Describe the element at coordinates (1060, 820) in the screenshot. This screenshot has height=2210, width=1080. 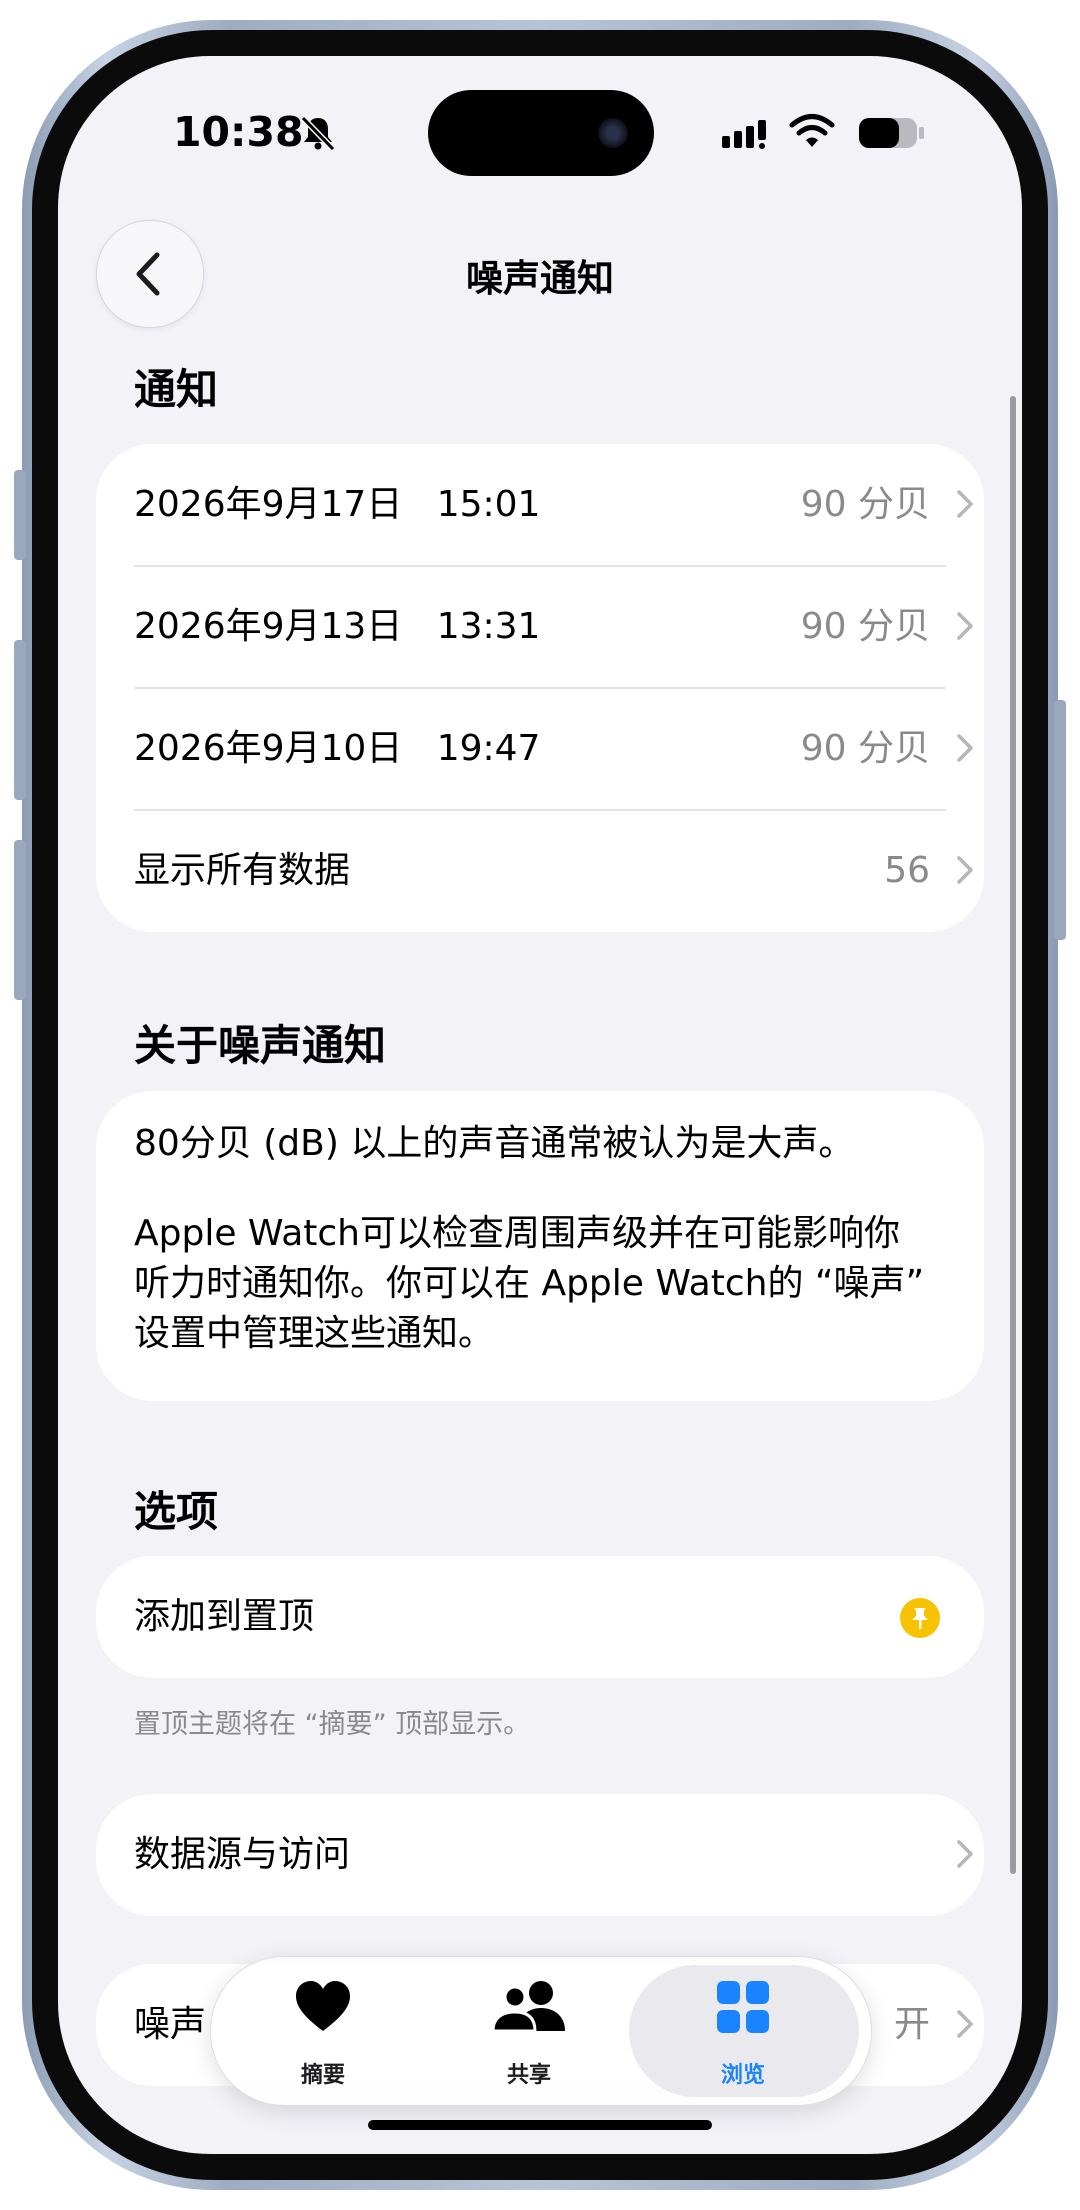
I see `power-button` at that location.